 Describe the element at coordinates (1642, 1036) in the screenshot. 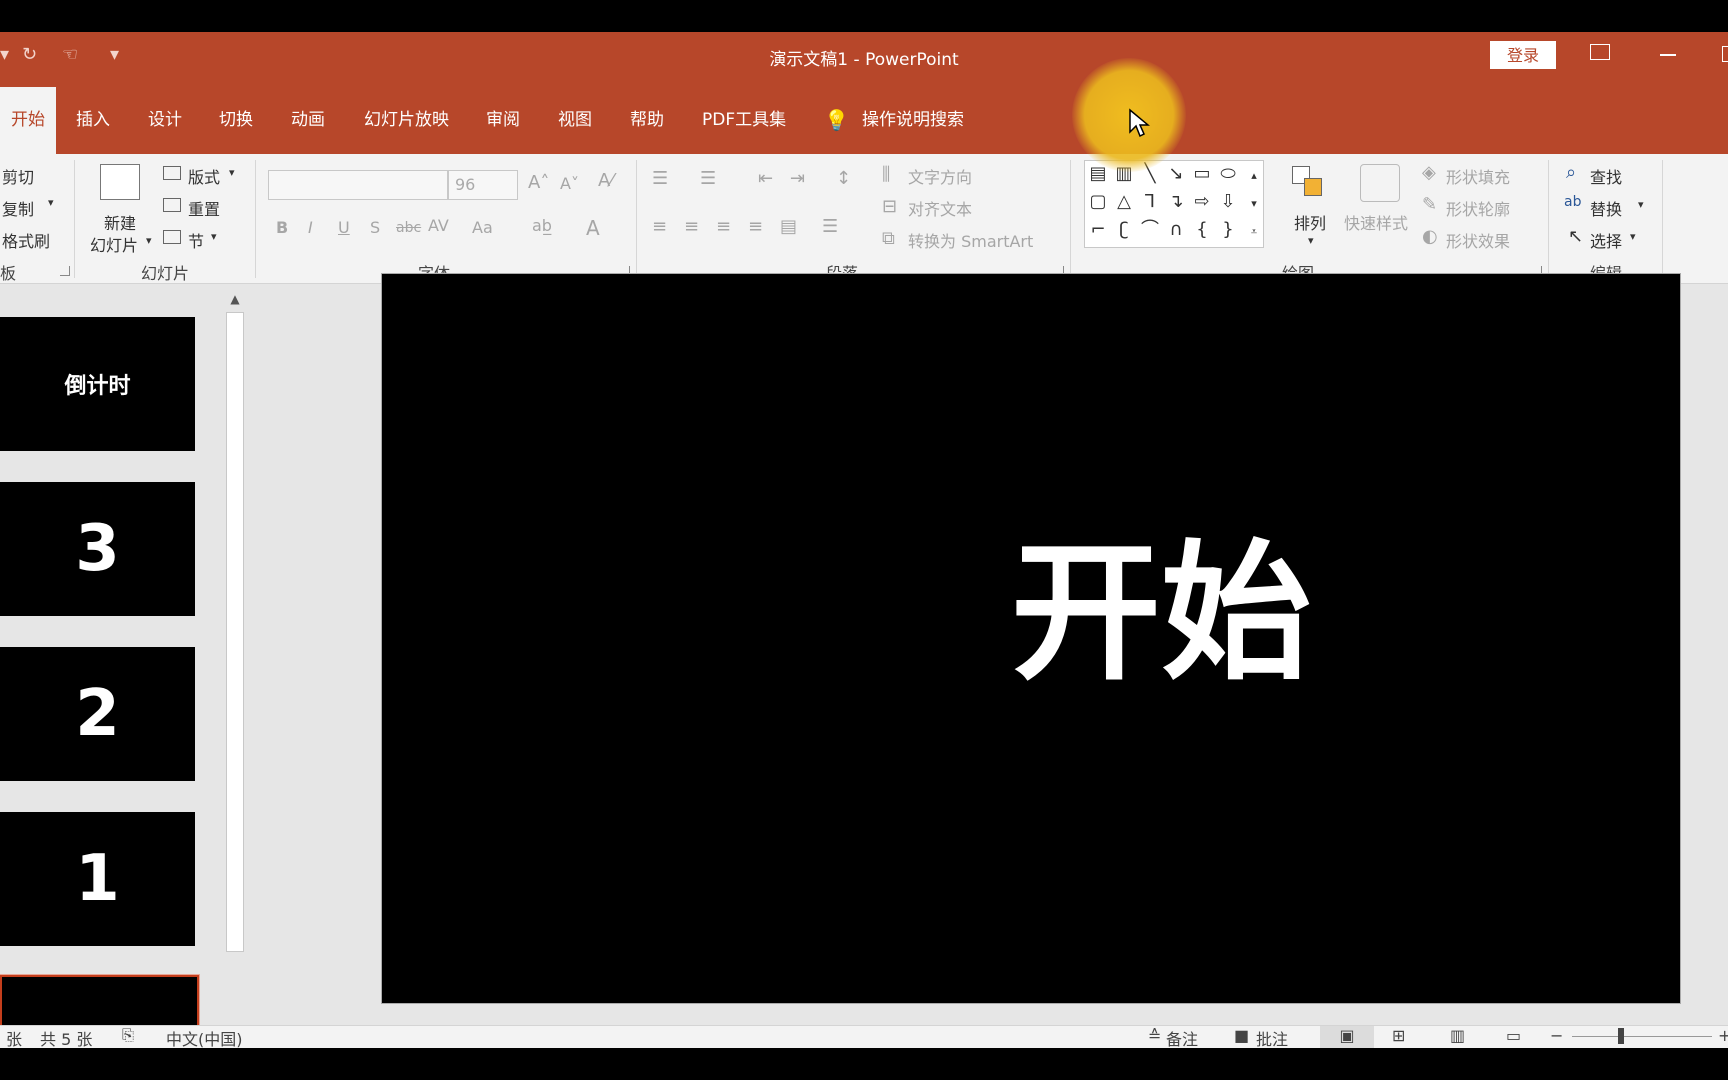

I see `zoom-slider` at that location.